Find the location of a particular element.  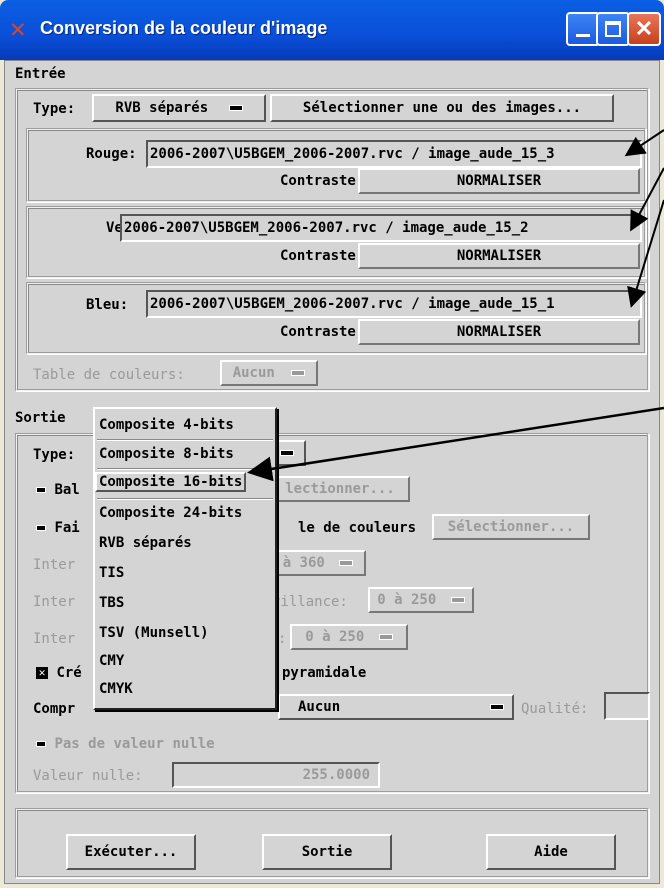

annotation-arrow-composite is located at coordinates (455, 444).